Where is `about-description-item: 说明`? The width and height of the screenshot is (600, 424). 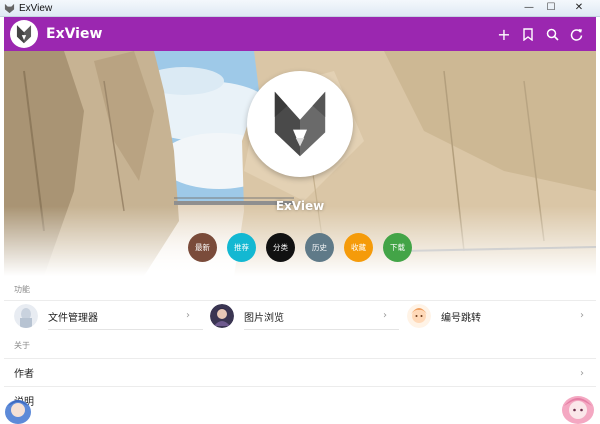
about-description-item: 说明 is located at coordinates (300, 400).